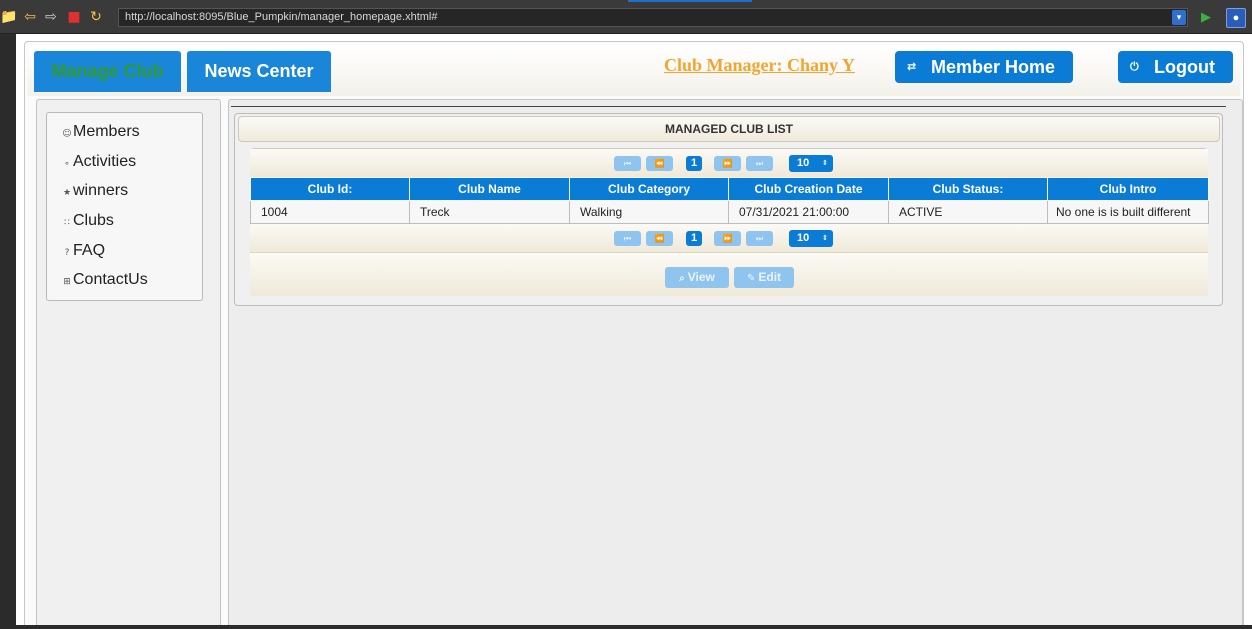 Image resolution: width=1252 pixels, height=629 pixels. I want to click on logout-button: ⏻ Logout, so click(1175, 67).